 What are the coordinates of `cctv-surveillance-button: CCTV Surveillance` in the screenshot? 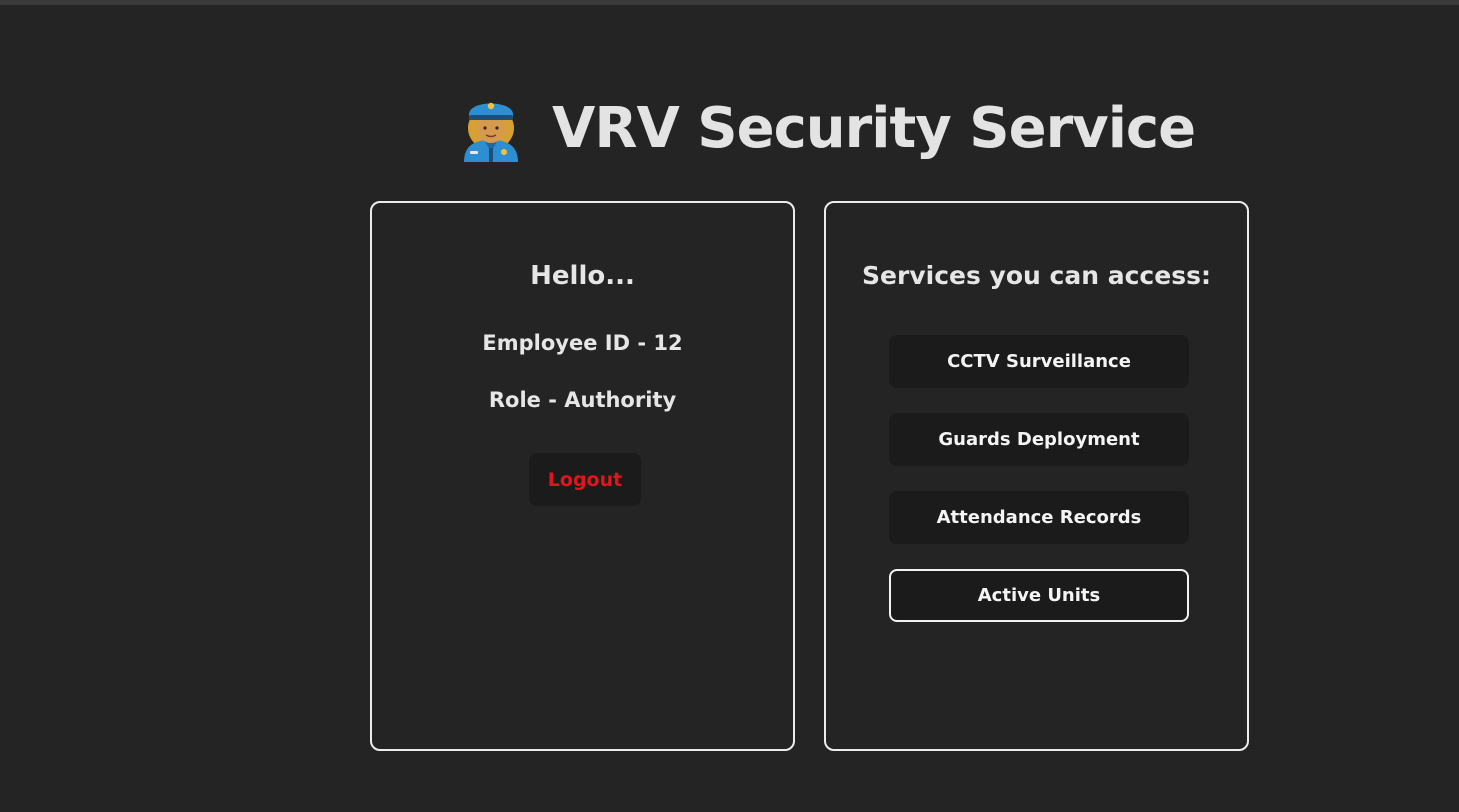 It's located at (1039, 361).